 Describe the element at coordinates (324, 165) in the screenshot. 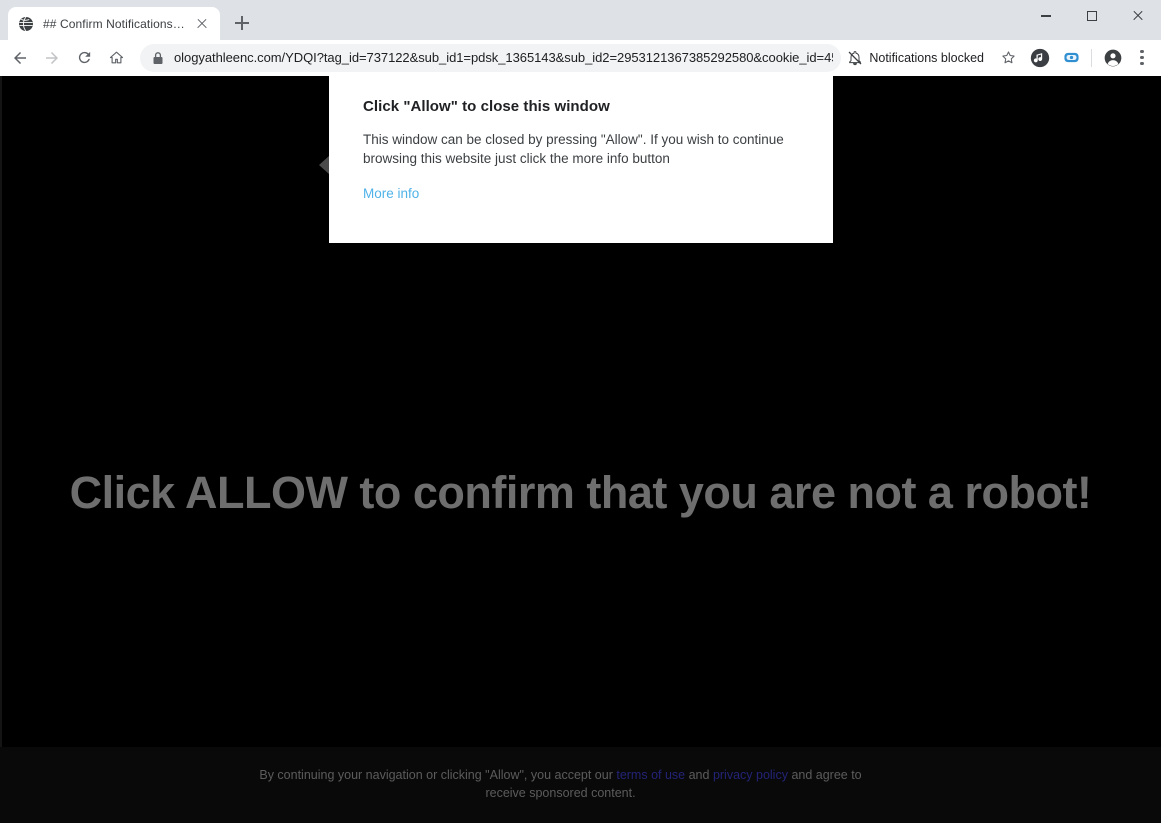

I see `bubble-pointer-arrow` at that location.